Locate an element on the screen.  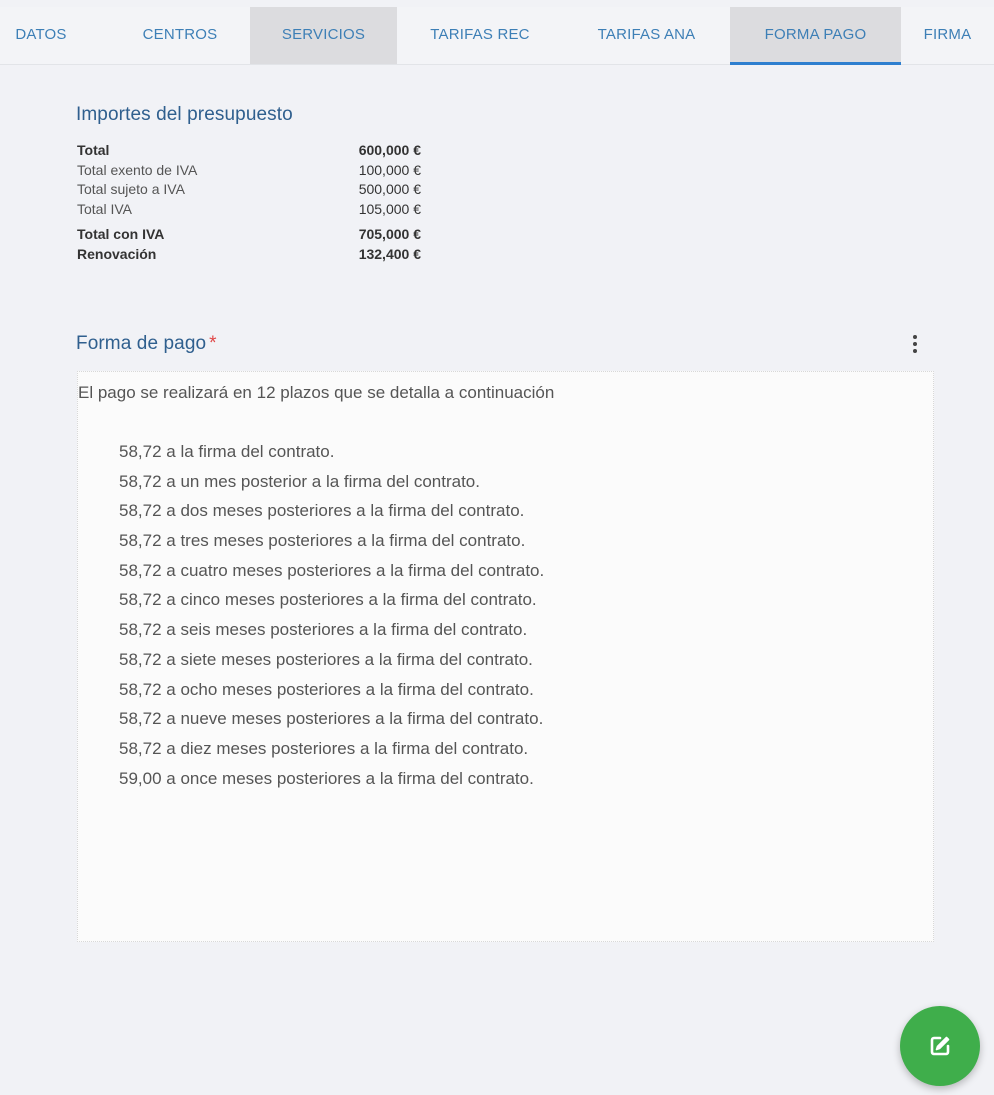
amounts-title: Importes del presupuesto is located at coordinates (184, 114).